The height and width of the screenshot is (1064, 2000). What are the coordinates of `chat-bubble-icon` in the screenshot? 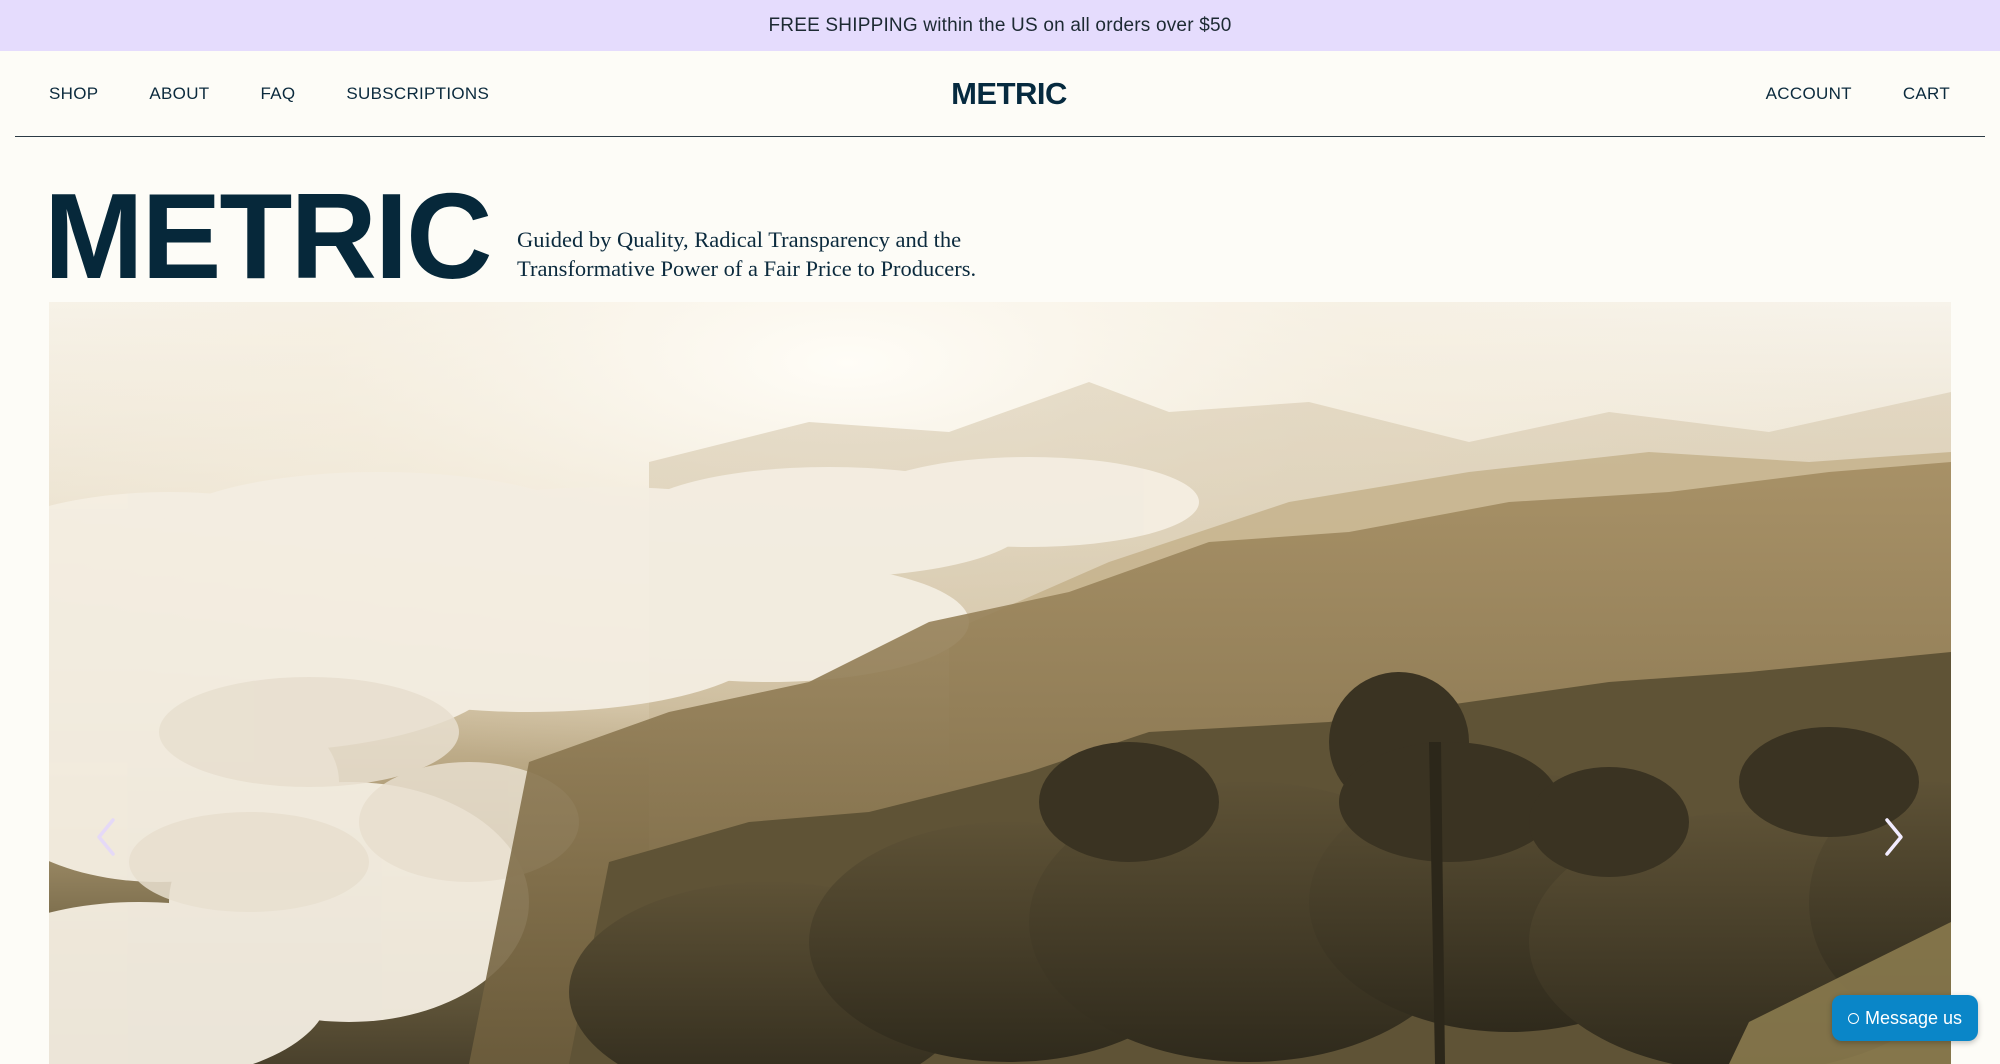 It's located at (1853, 1018).